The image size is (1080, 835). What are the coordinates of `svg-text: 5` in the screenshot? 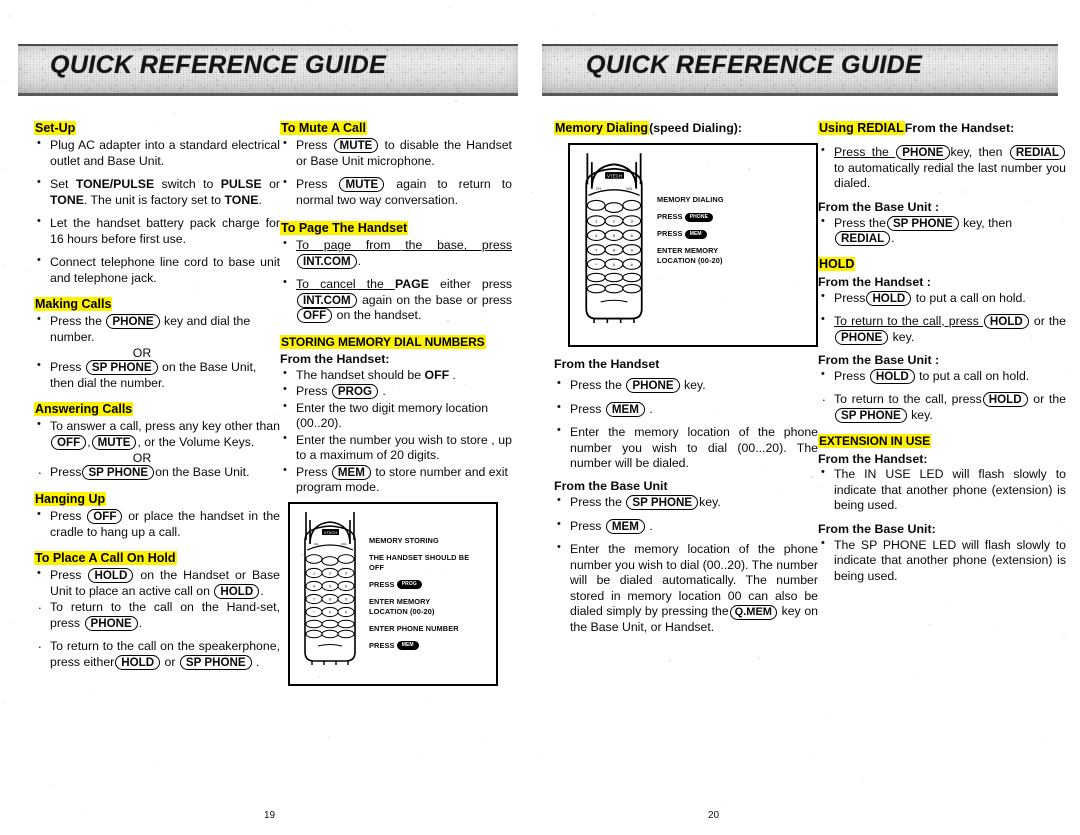 It's located at (330, 586).